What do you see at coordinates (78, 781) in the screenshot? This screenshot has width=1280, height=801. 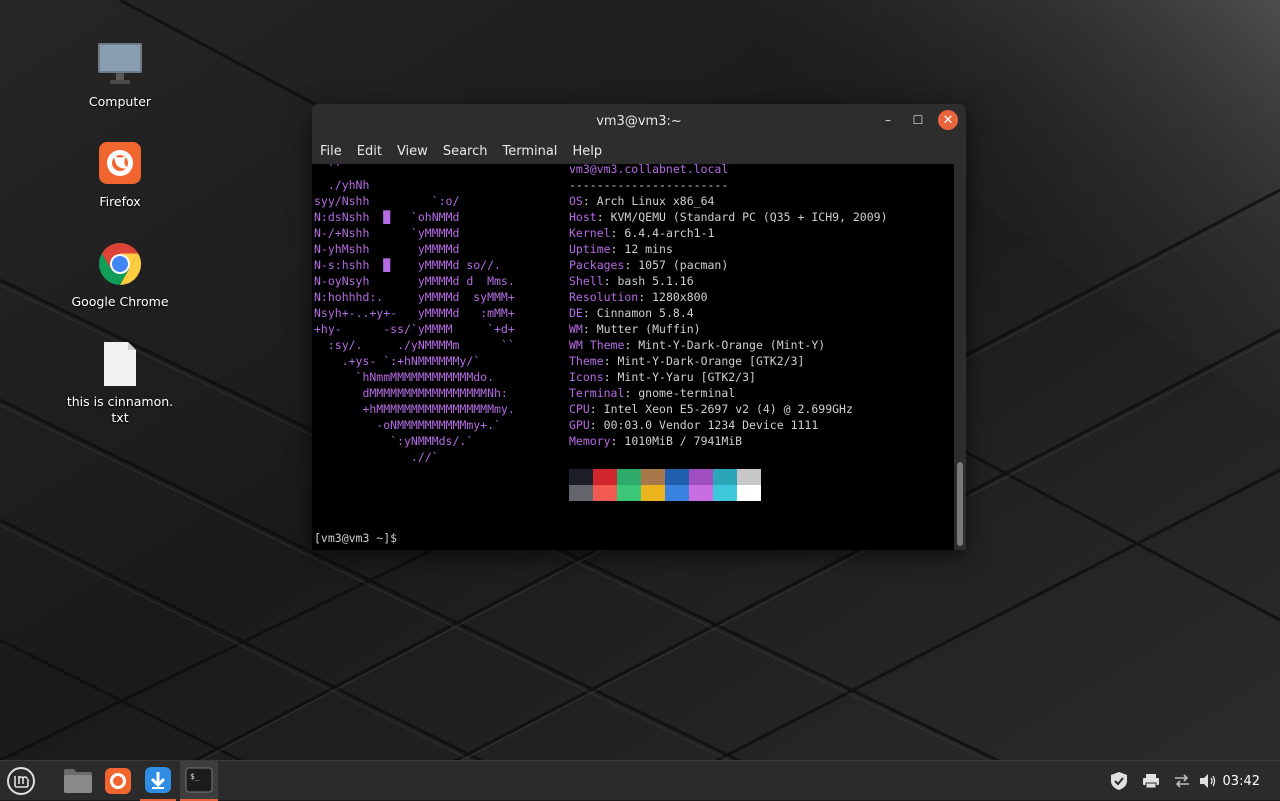 I see `files-launcher` at bounding box center [78, 781].